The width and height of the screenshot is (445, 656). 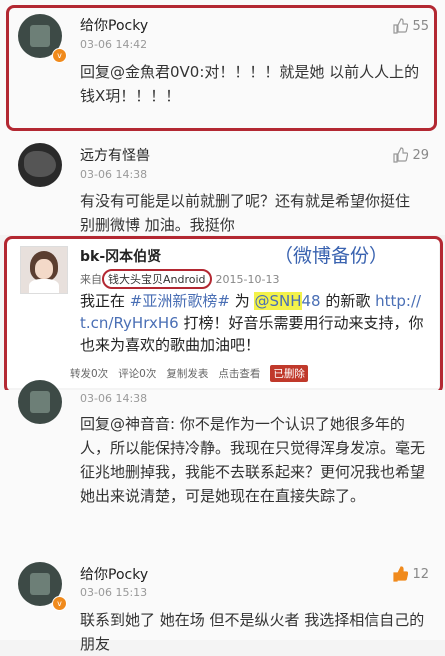 What do you see at coordinates (114, 592) in the screenshot?
I see `comment-time: 03-06 15:13` at bounding box center [114, 592].